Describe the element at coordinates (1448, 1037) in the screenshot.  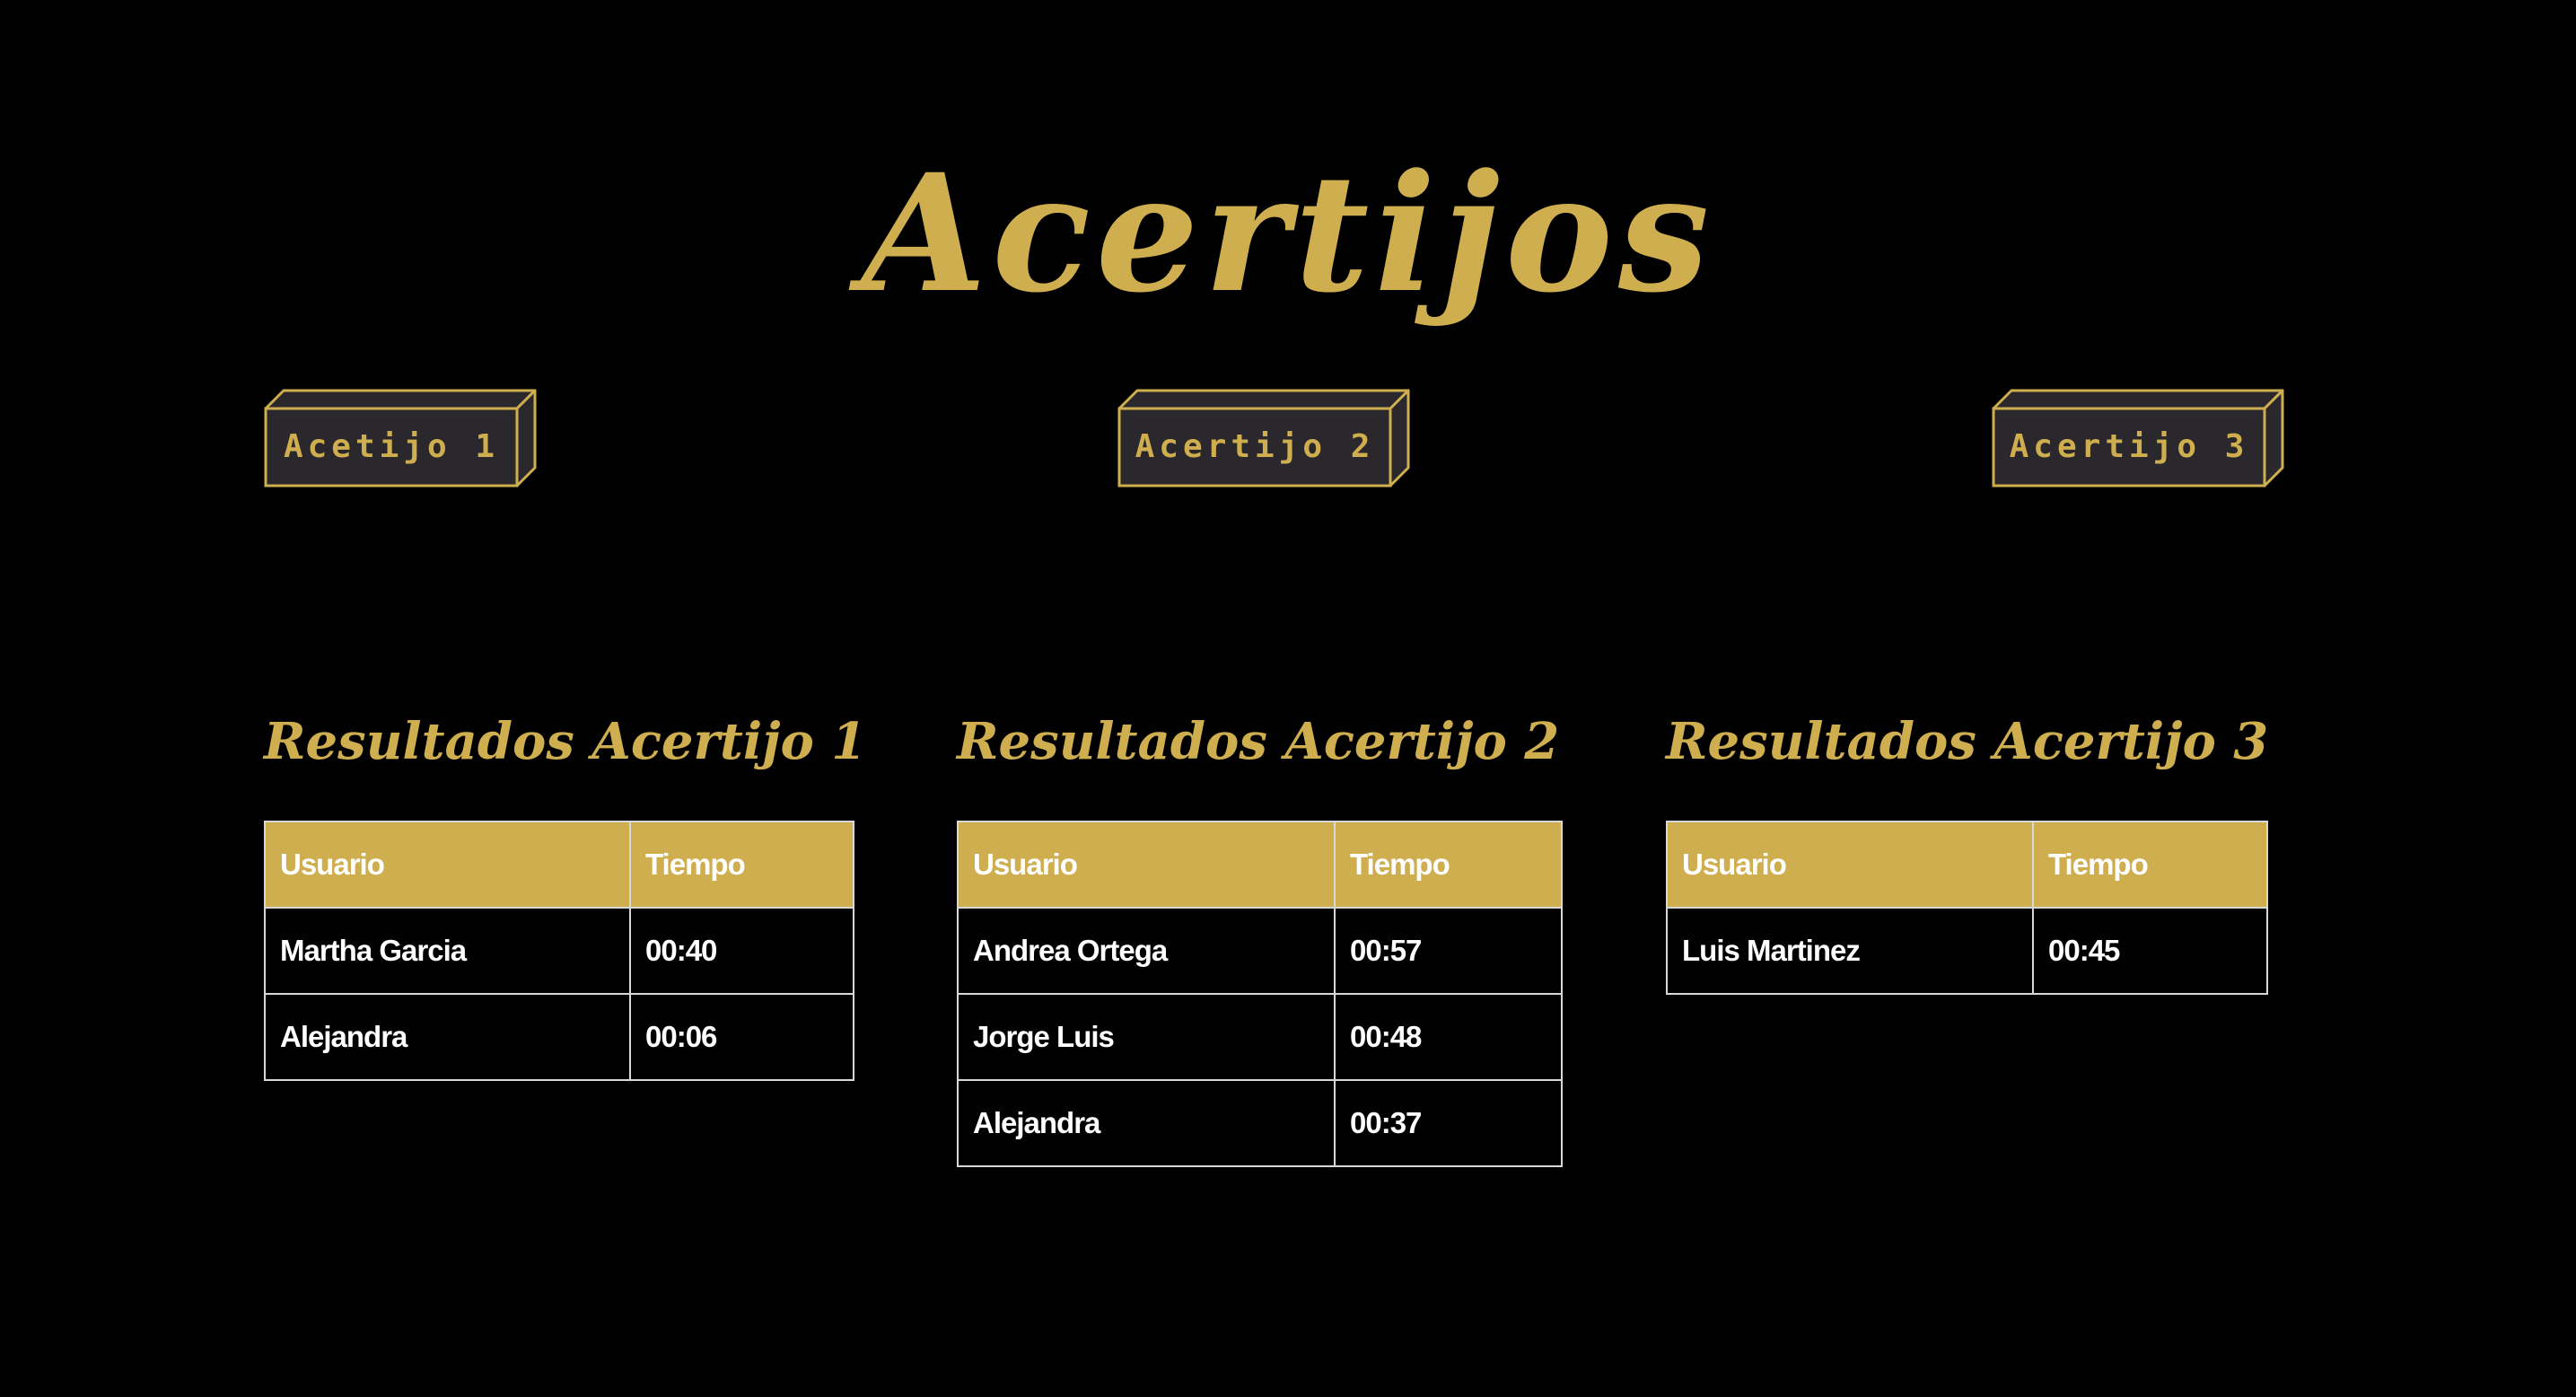
I see `cell-tiempo: 00:48` at that location.